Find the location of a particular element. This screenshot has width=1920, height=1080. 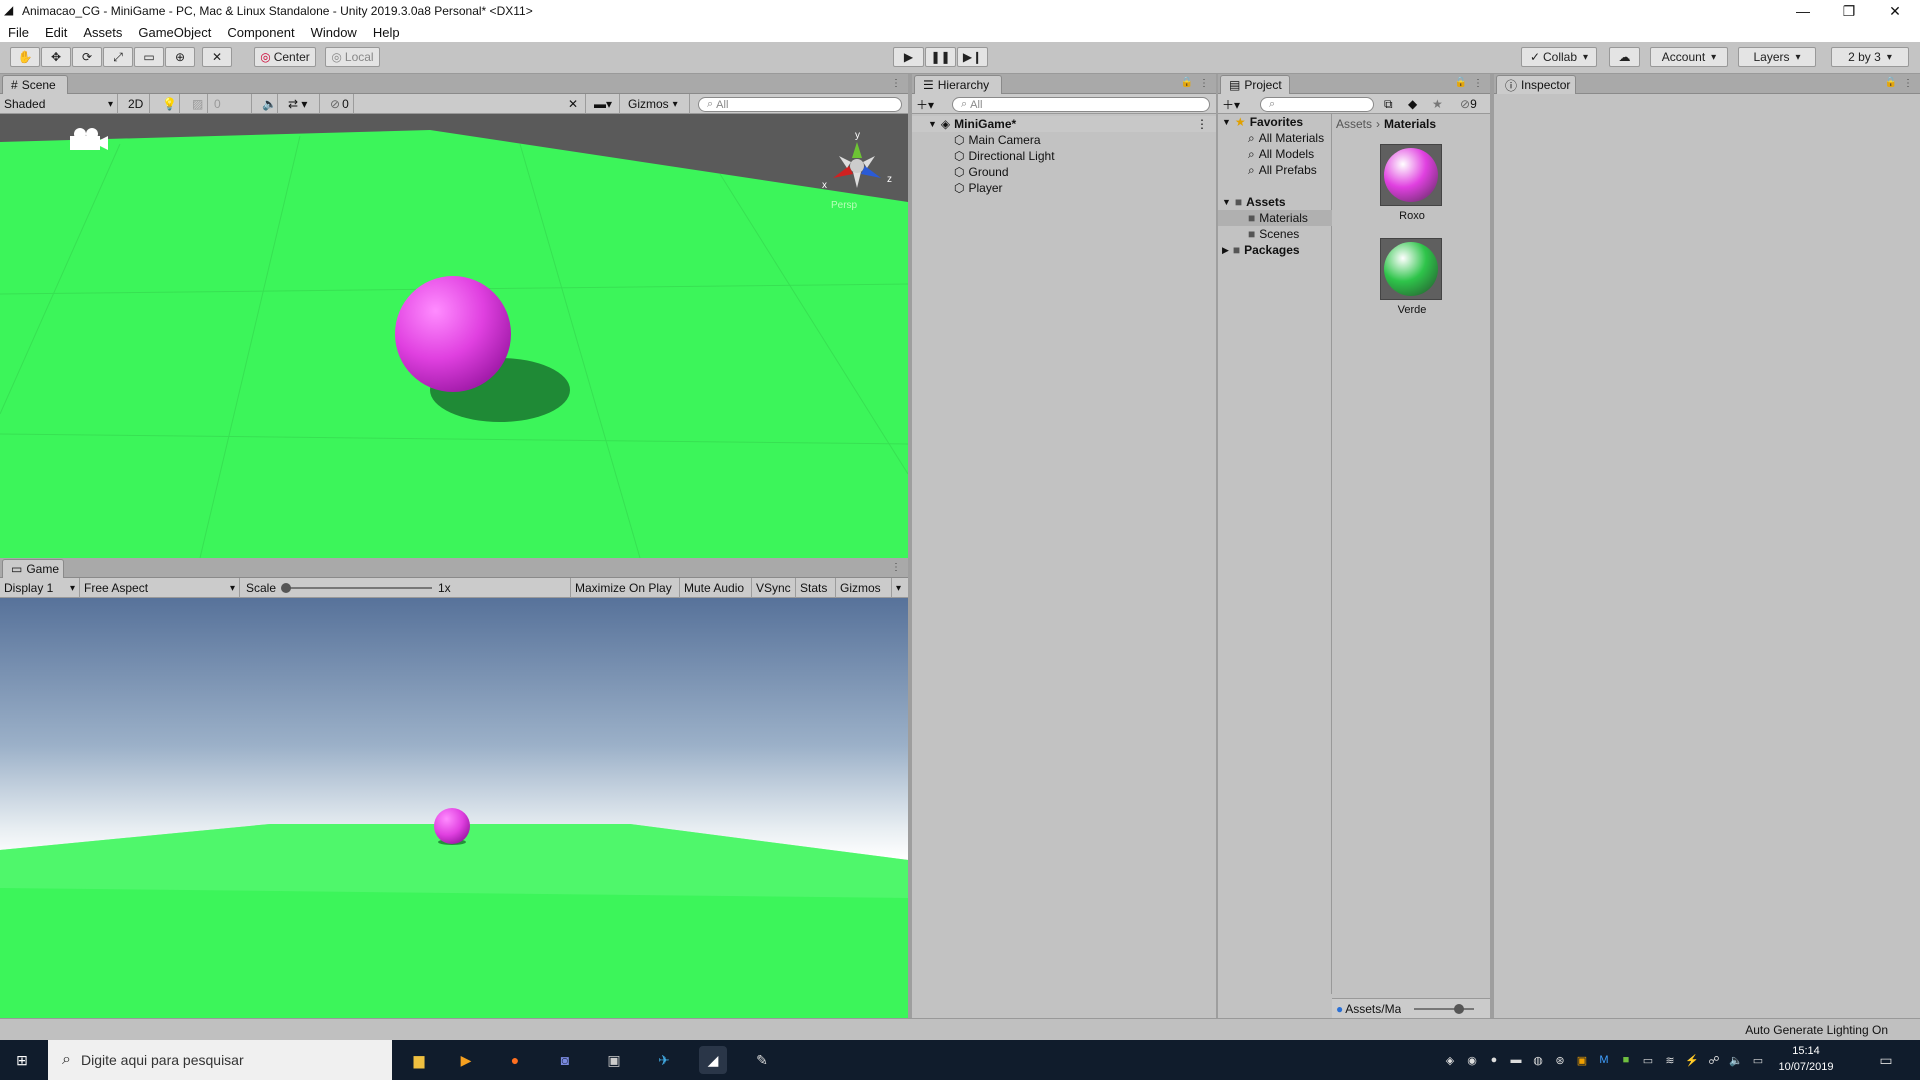

project-menu-icon: ⋮ is located at coordinates (1478, 83).